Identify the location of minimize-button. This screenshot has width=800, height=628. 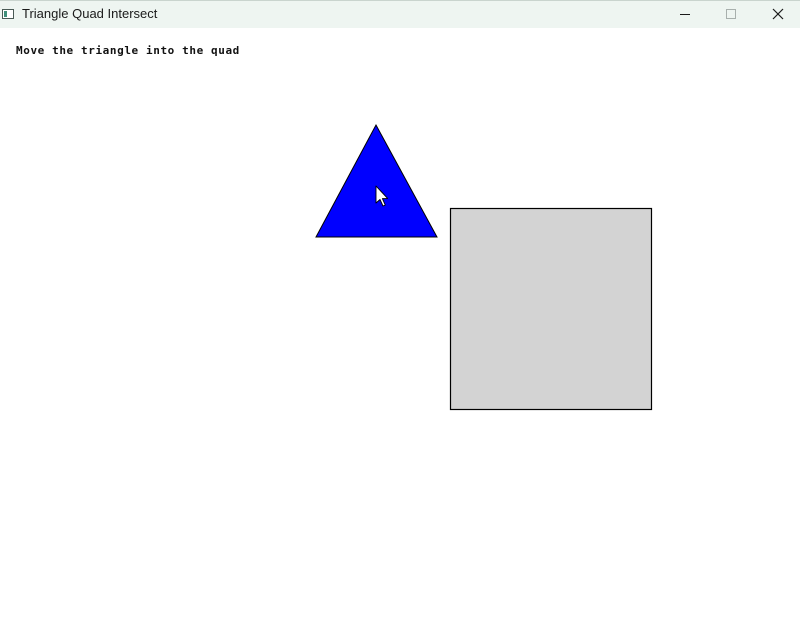
(685, 15).